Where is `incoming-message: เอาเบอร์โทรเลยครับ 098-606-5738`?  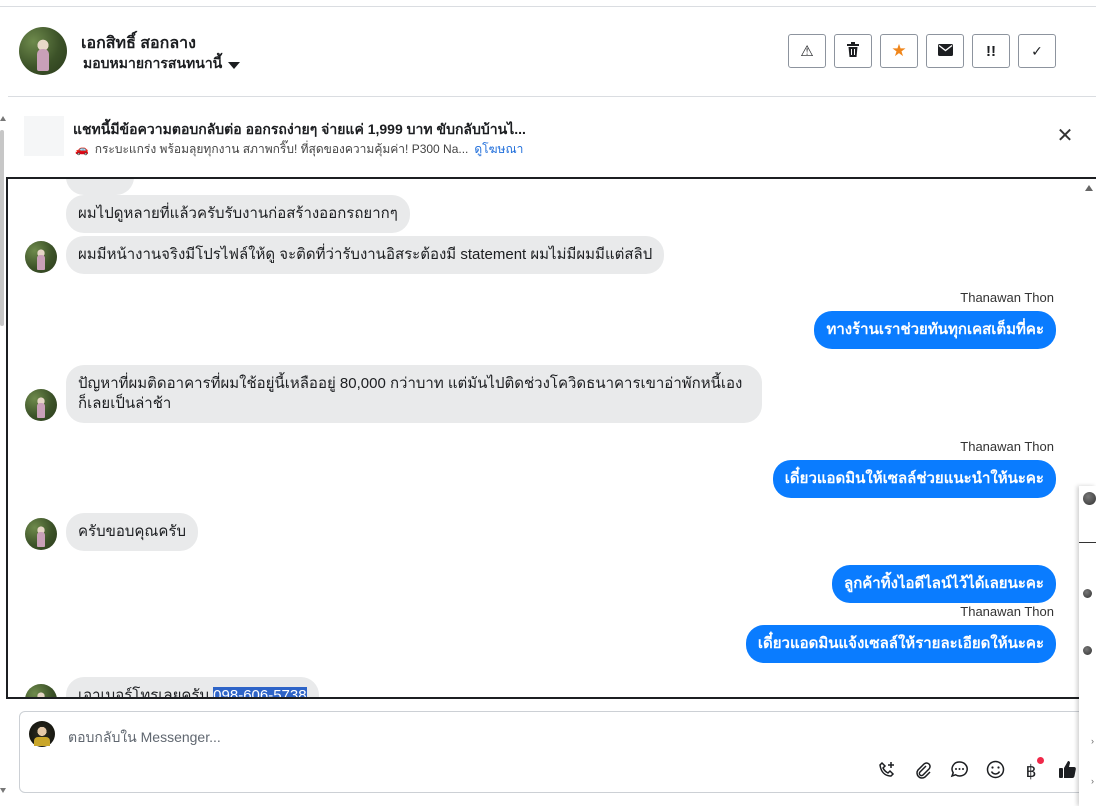
incoming-message: เอาเบอร์โทรเลยครับ 098-606-5738 is located at coordinates (192, 688).